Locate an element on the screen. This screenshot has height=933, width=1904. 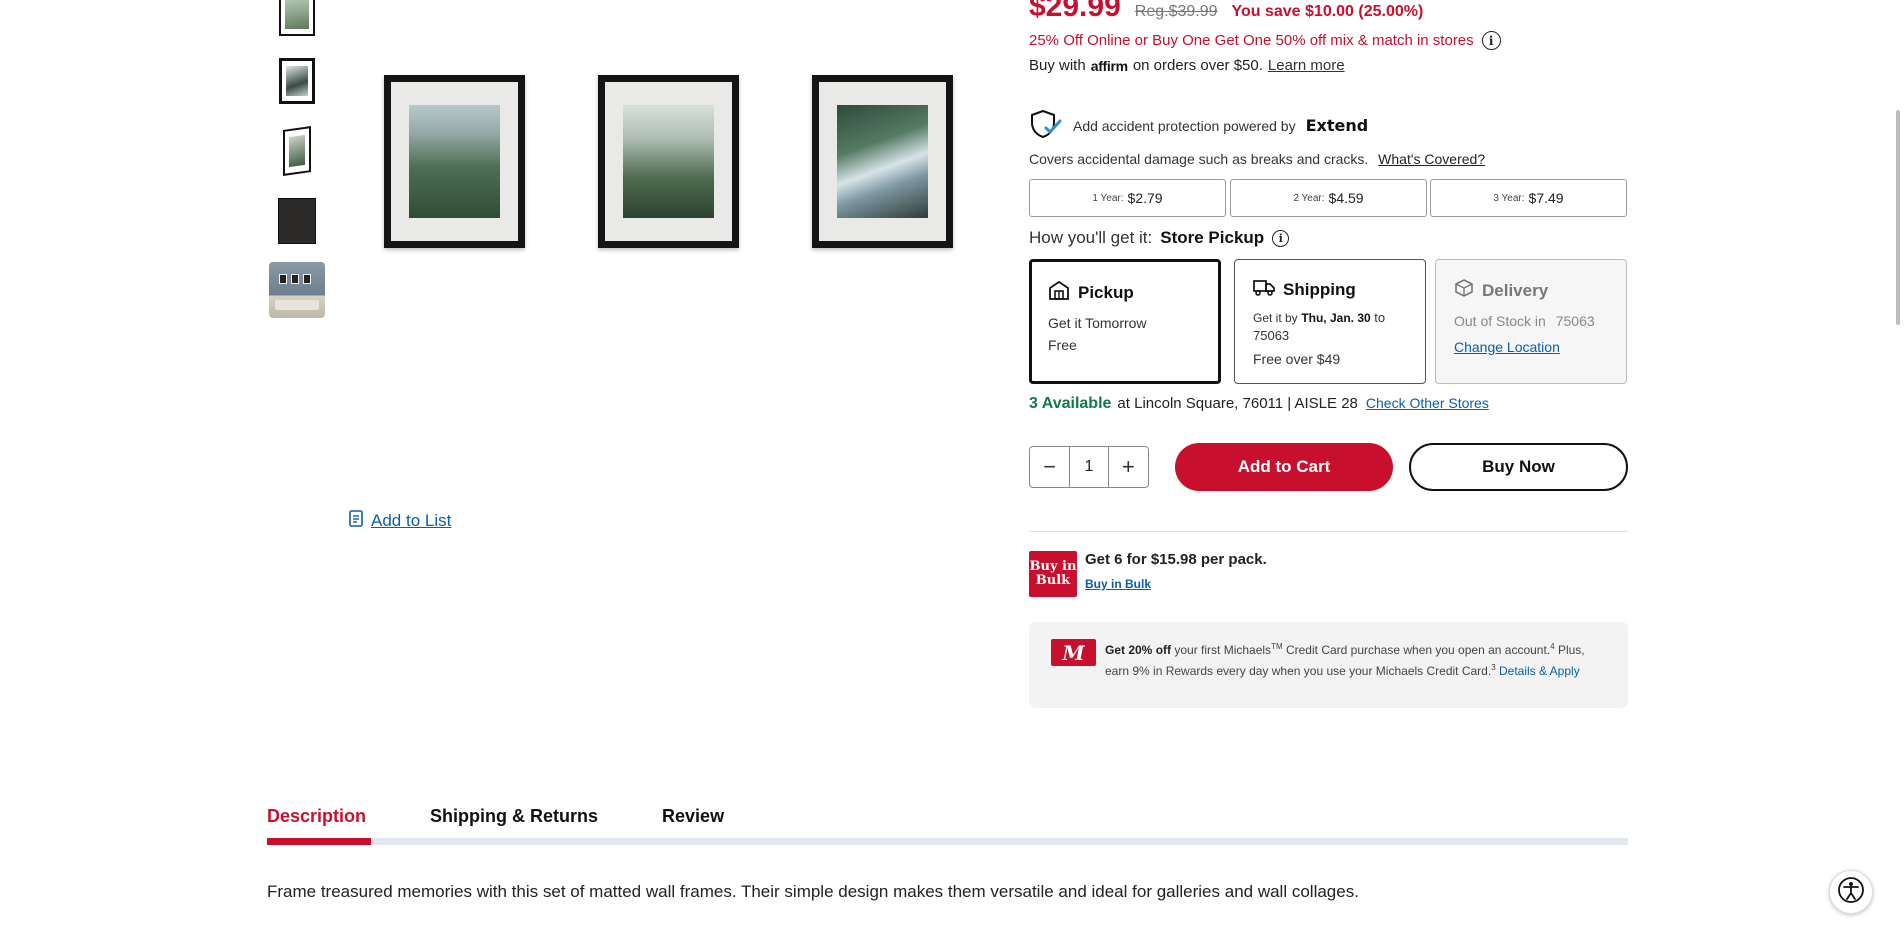
add-to-list-label: Add to List is located at coordinates (411, 521).